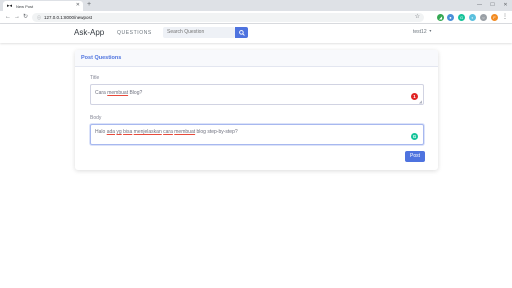  Describe the element at coordinates (89, 5) in the screenshot. I see `new-tab-button: +` at that location.